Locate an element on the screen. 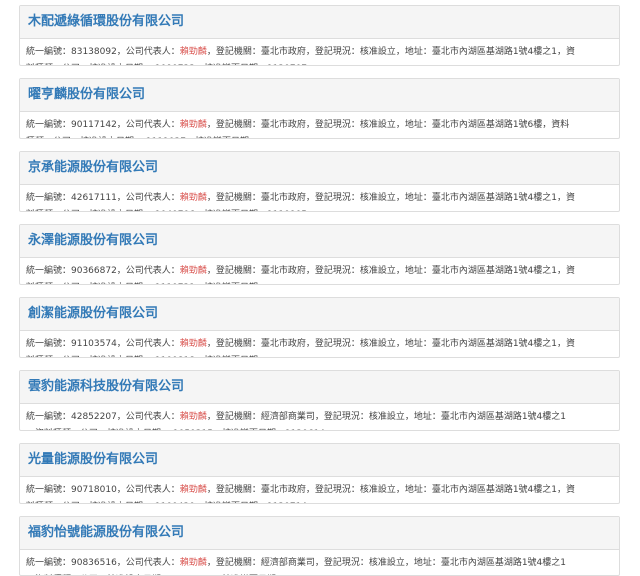 The height and width of the screenshot is (576, 640). company-info-prefix: 統一編號：83138092，公司代表人： is located at coordinates (103, 52).